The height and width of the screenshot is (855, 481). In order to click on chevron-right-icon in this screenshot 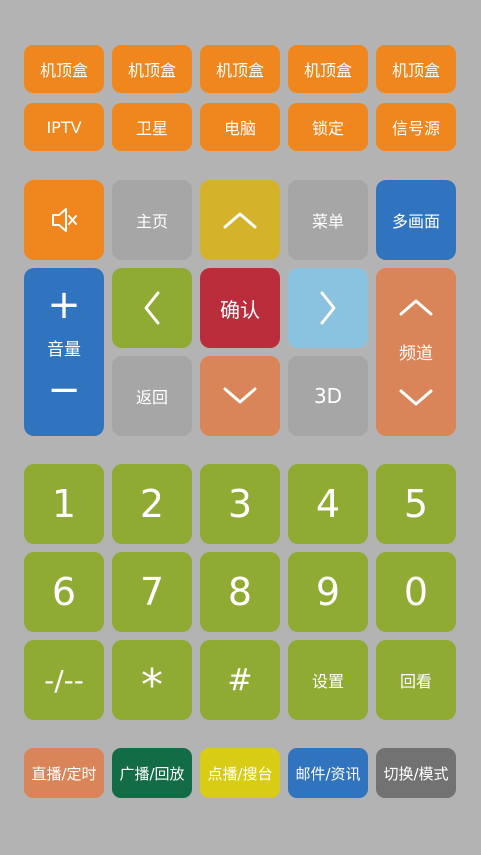, I will do `click(328, 308)`.